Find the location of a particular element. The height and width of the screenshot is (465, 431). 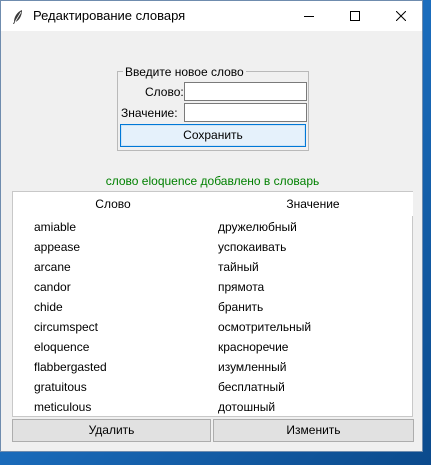

table-row: chide бранить is located at coordinates (212, 307).